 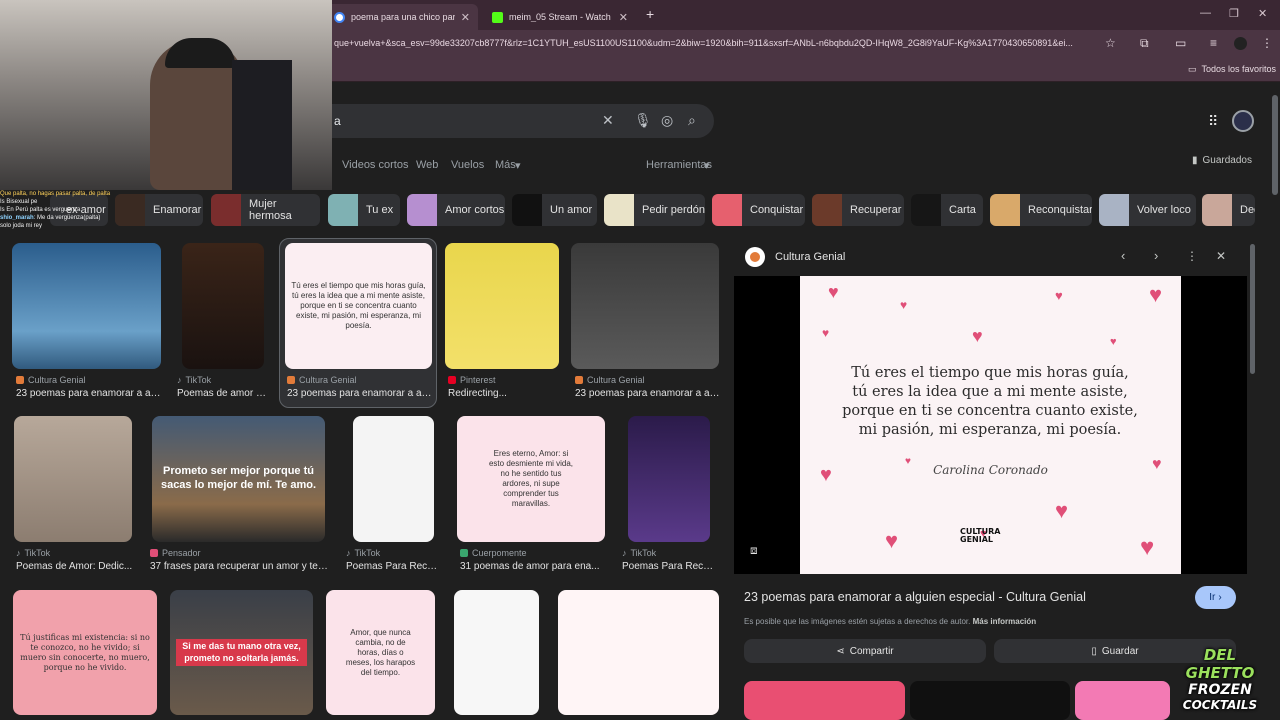 I want to click on page-scrollbar, so click(x=1275, y=145).